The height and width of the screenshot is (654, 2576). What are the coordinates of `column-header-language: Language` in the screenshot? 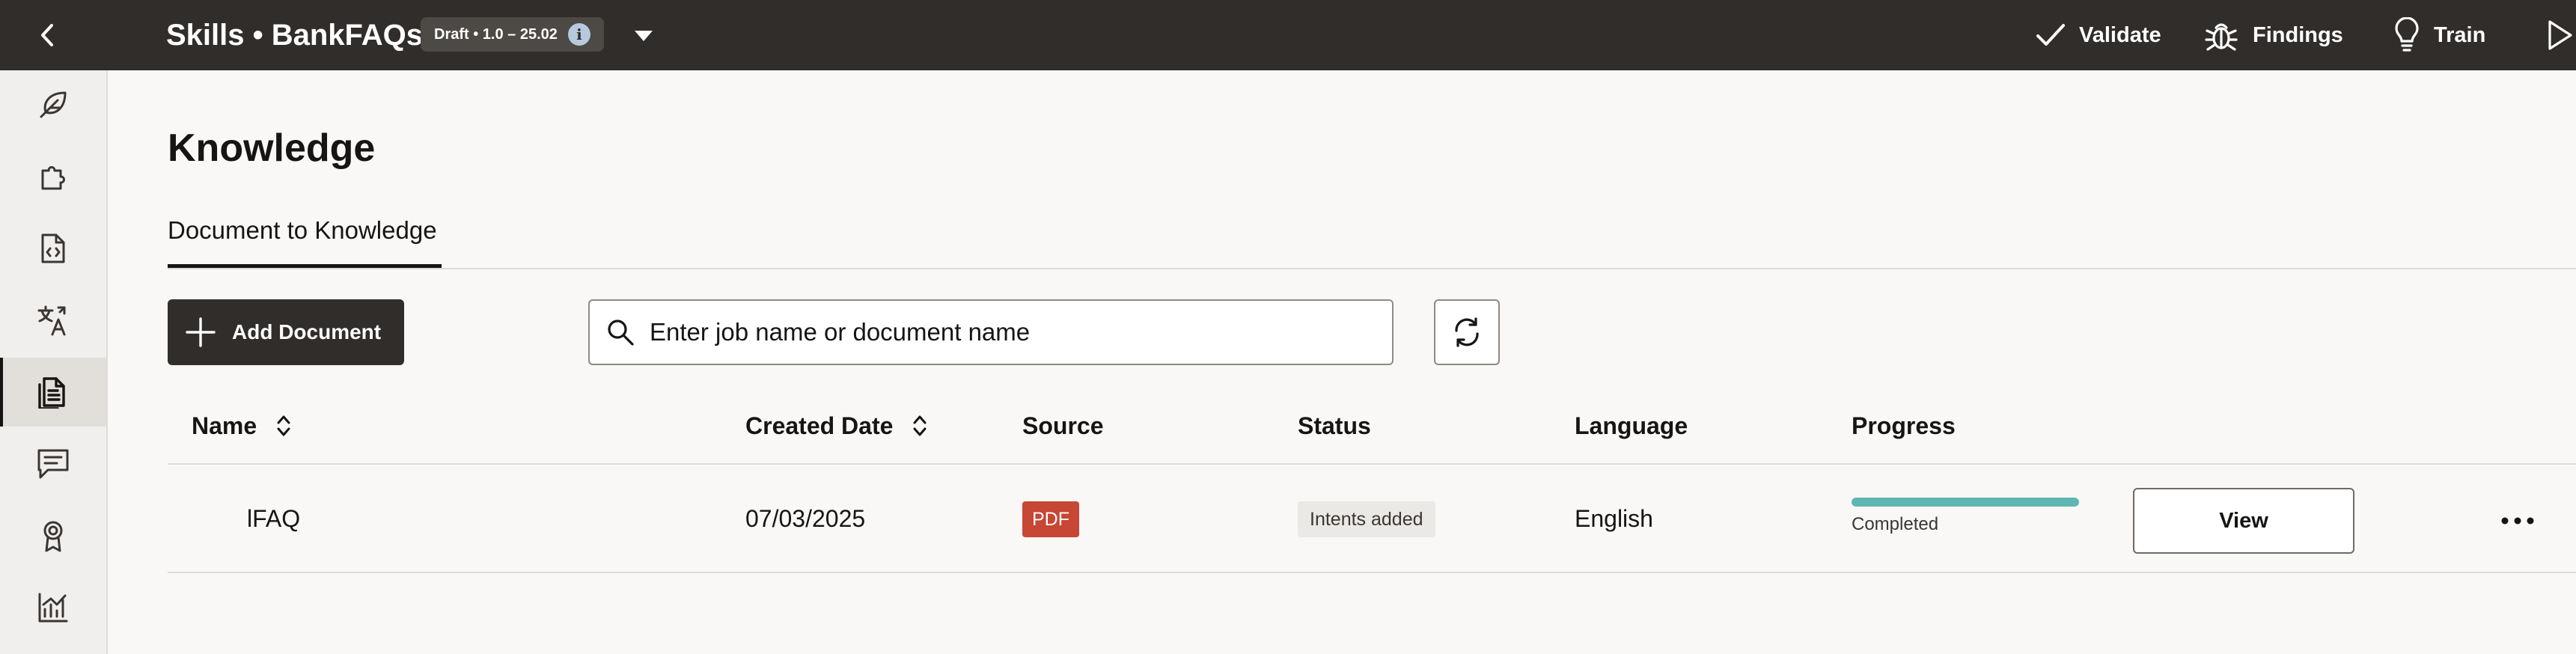 It's located at (1631, 425).